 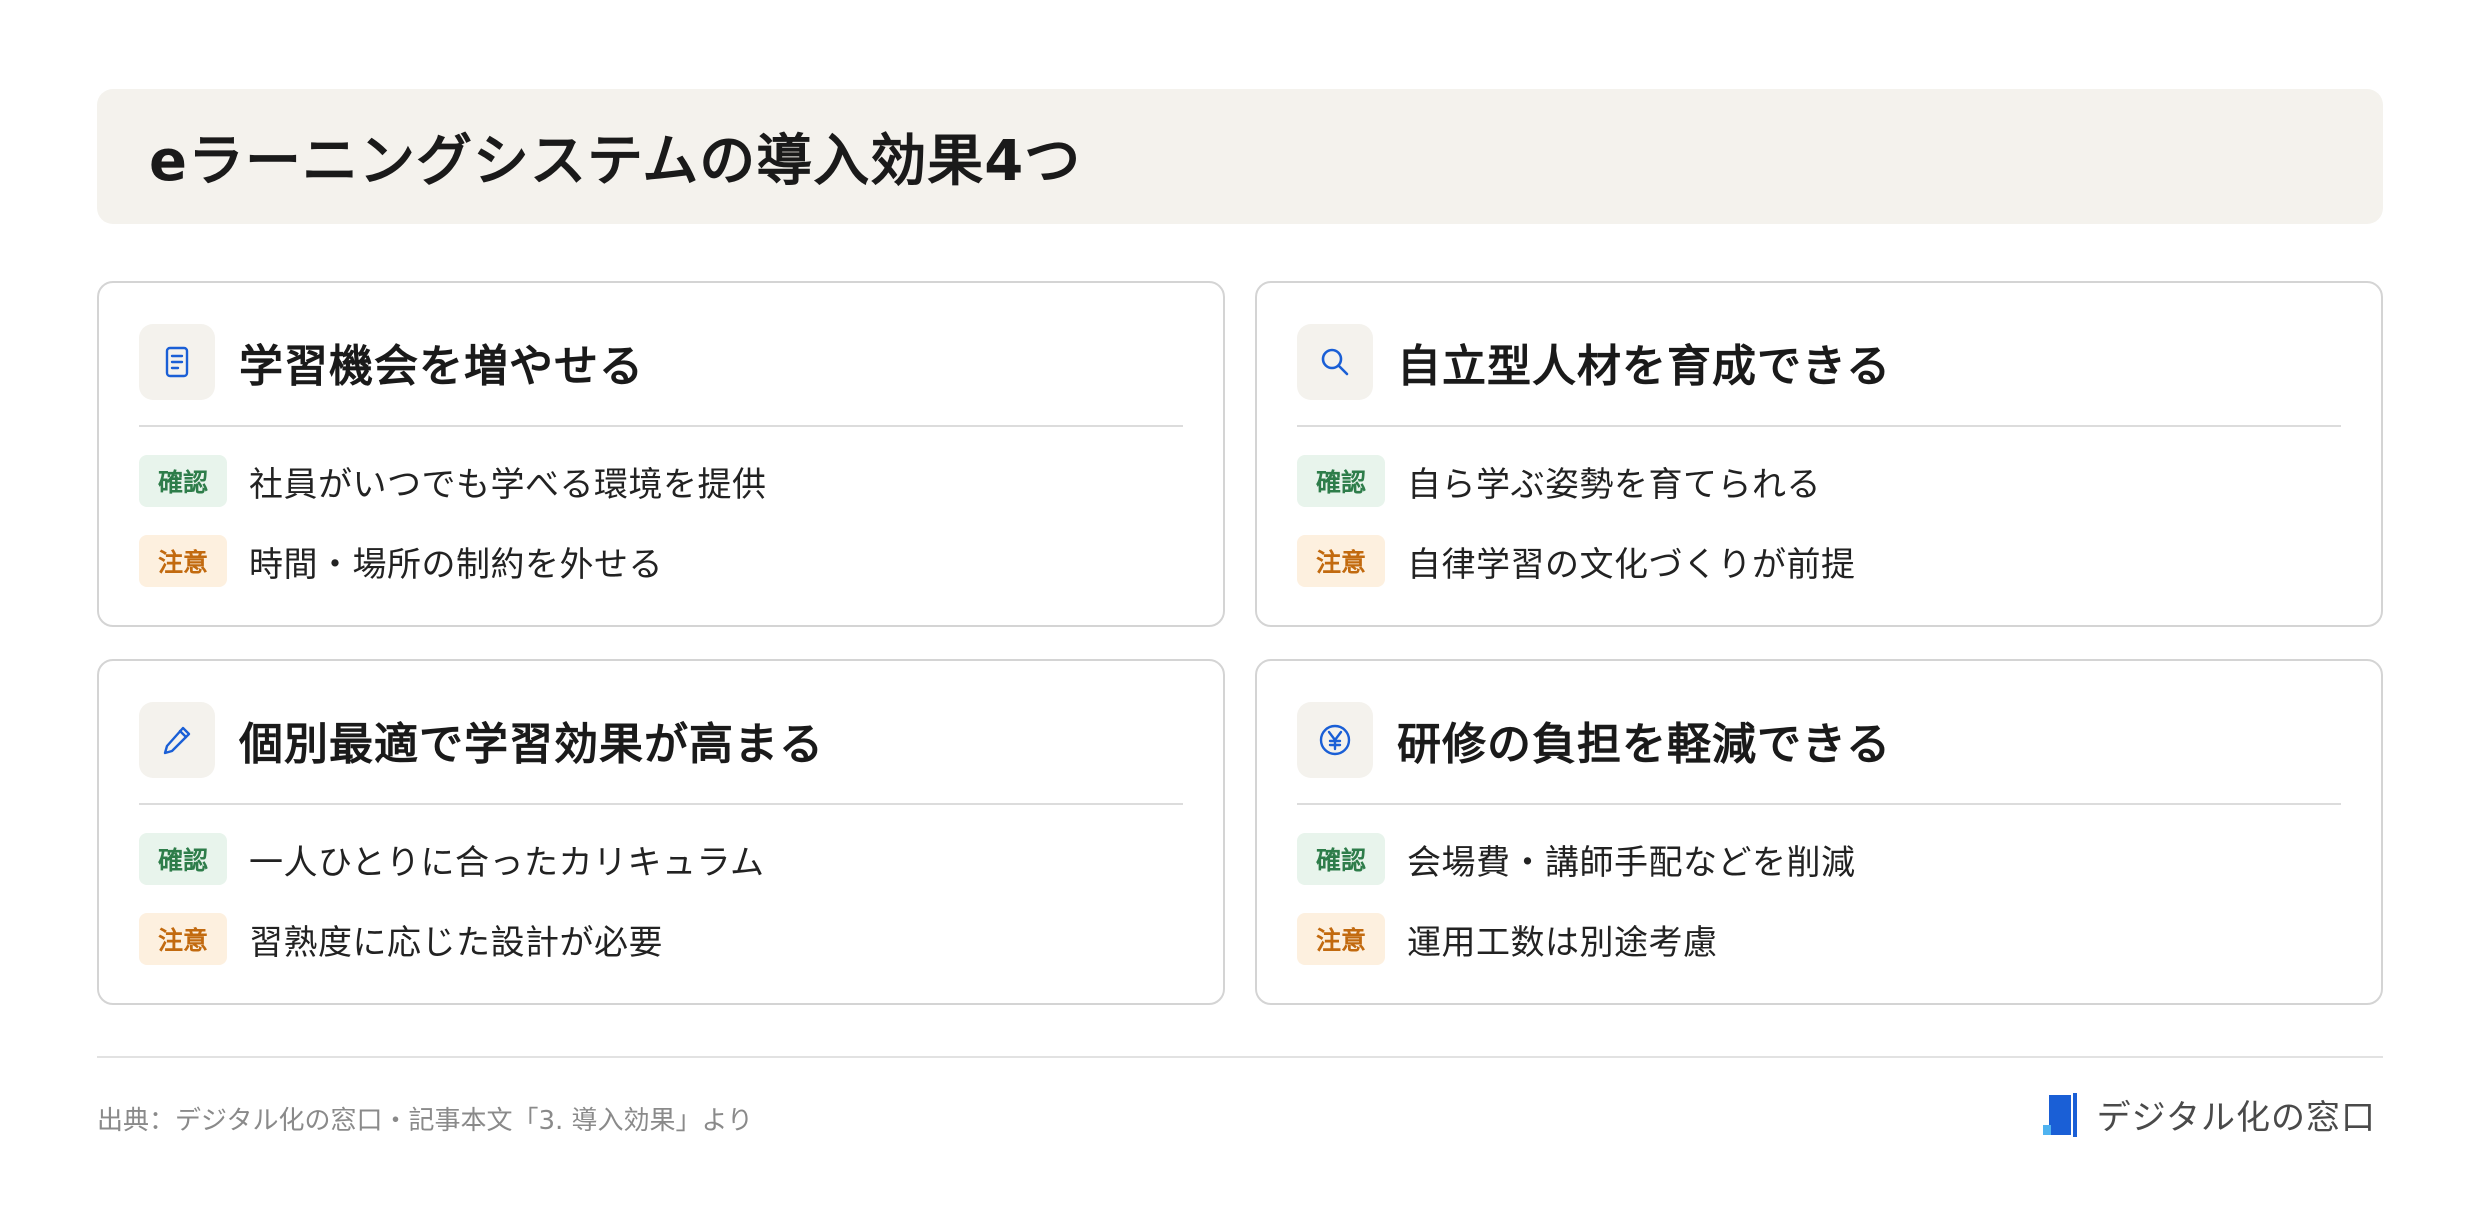 What do you see at coordinates (1240, 1057) in the screenshot?
I see `footer-divider` at bounding box center [1240, 1057].